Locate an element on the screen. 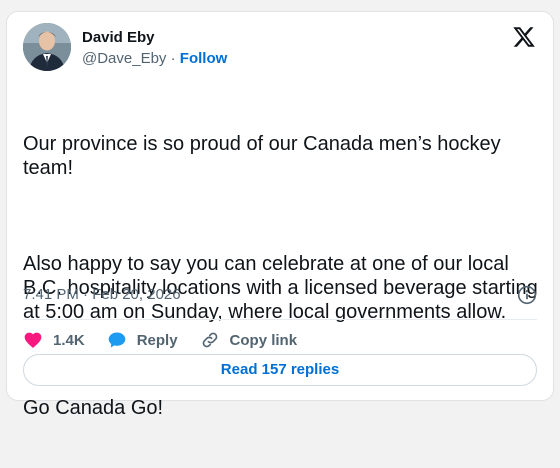  reply-label: Reply is located at coordinates (157, 340).